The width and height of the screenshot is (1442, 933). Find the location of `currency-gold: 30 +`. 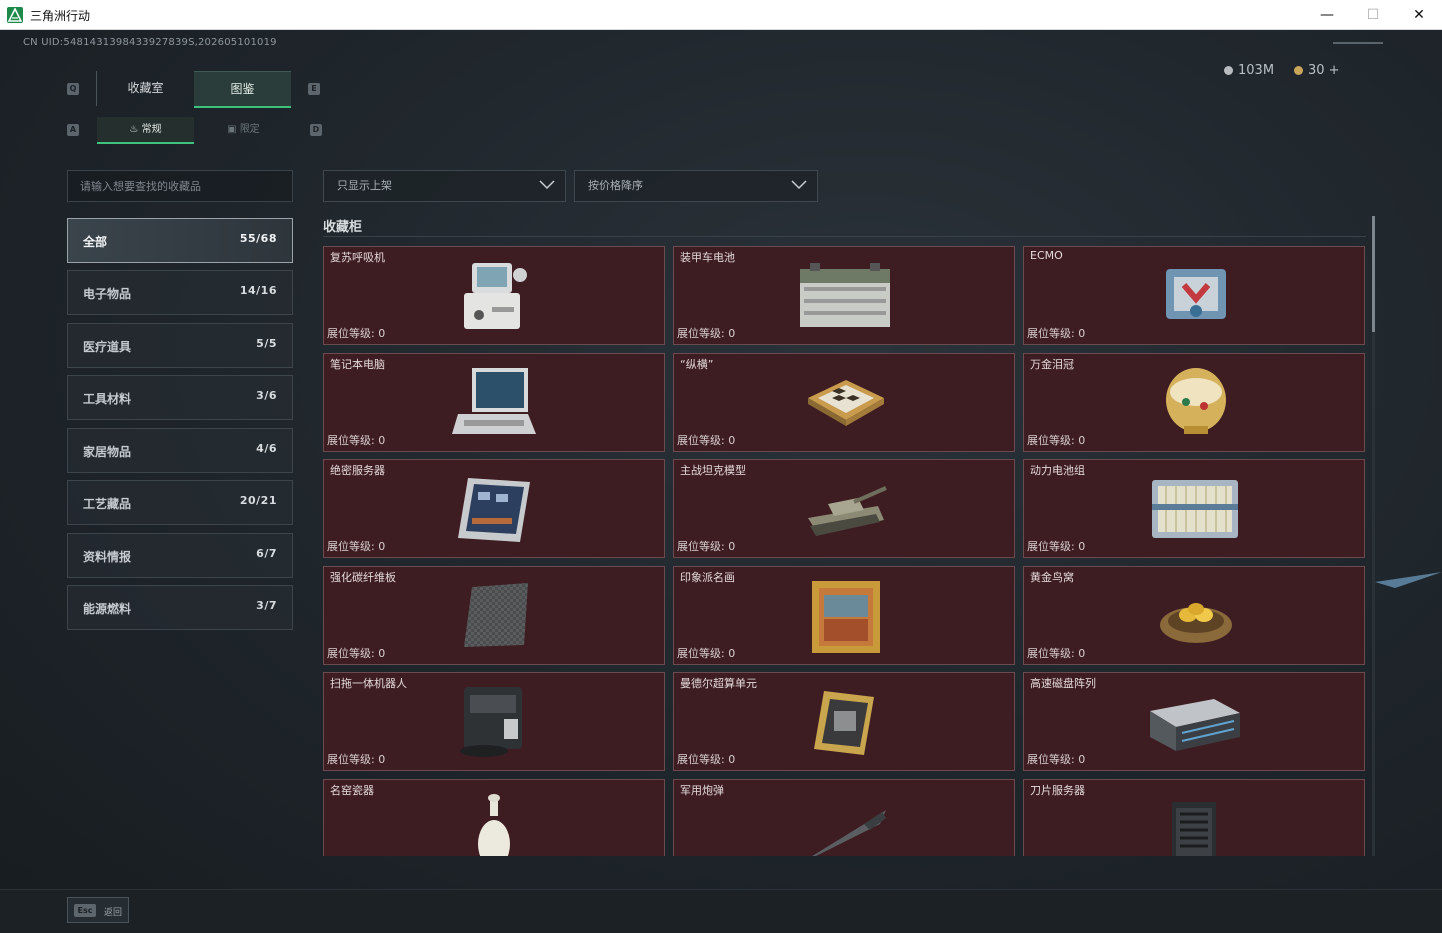

currency-gold: 30 + is located at coordinates (1317, 70).